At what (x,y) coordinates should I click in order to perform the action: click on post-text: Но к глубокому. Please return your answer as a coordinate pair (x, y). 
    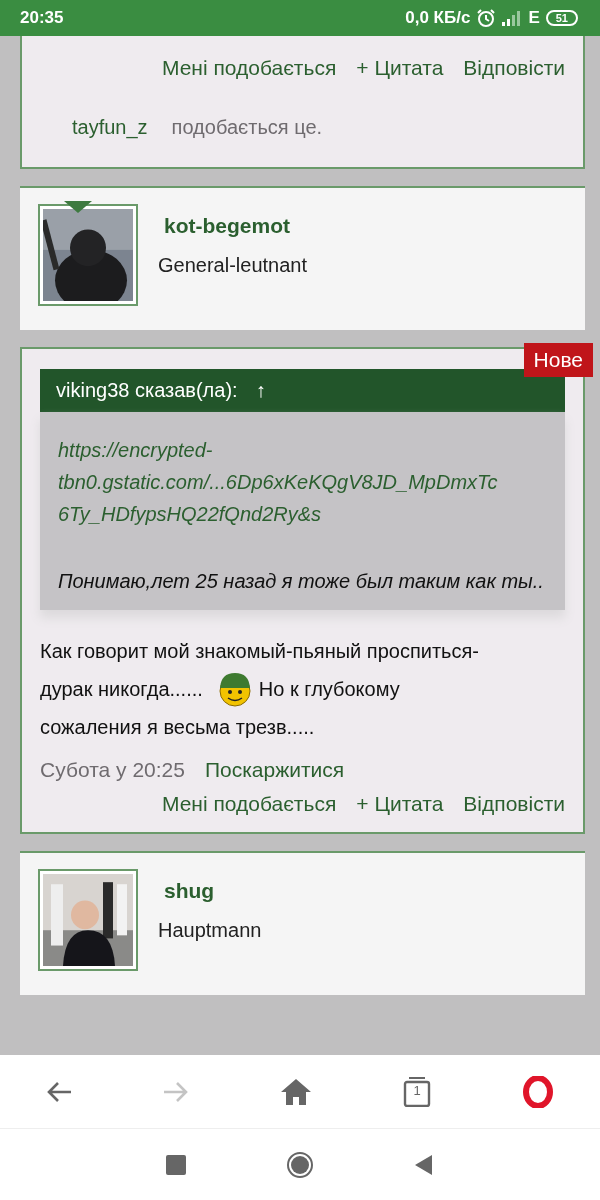
    Looking at the image, I should click on (329, 689).